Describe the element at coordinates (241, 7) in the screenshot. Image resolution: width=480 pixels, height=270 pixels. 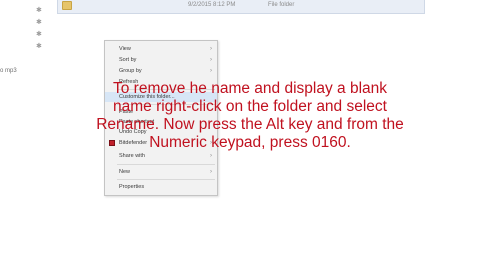
I see `file-row: 9/2/2015 8:12 PM File folder` at that location.